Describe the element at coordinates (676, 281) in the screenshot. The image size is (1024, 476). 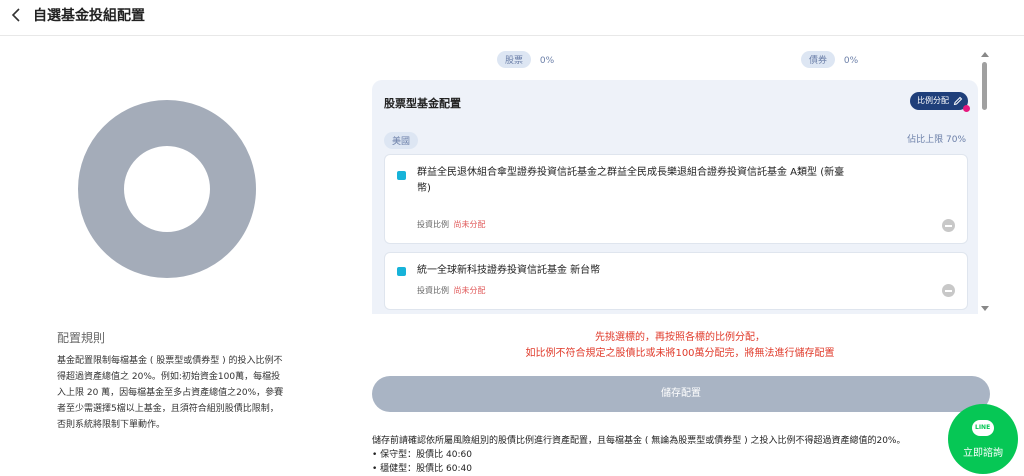
I see `fund-card: 統一全球新科技證券投資信託基金 新台幣 投資比例 尚未分配` at that location.